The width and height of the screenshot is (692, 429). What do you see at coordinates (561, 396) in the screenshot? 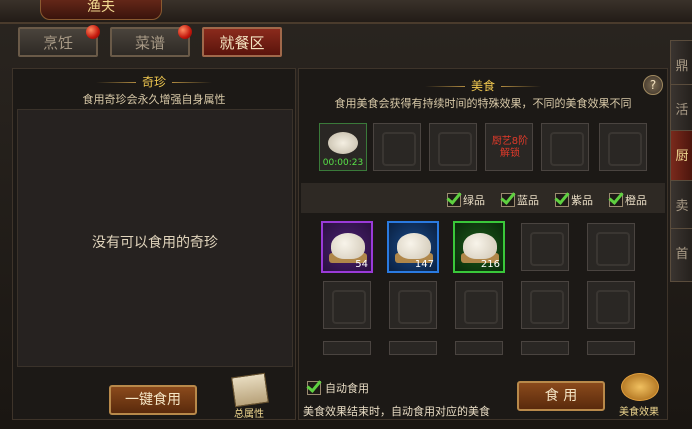
I see `eat-button: 食 用` at bounding box center [561, 396].